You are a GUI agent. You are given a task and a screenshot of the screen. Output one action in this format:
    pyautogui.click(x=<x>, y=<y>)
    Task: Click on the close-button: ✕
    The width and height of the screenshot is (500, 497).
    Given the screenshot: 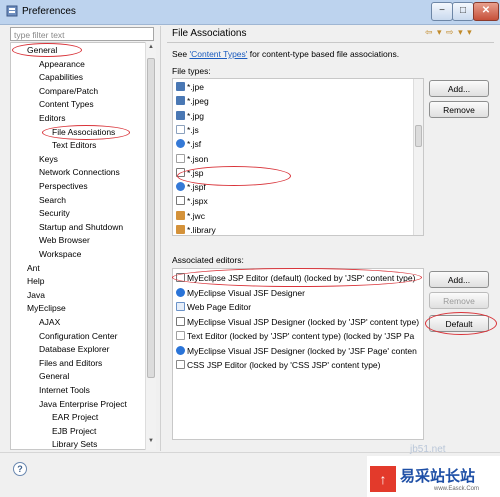 What is the action you would take?
    pyautogui.click(x=486, y=11)
    